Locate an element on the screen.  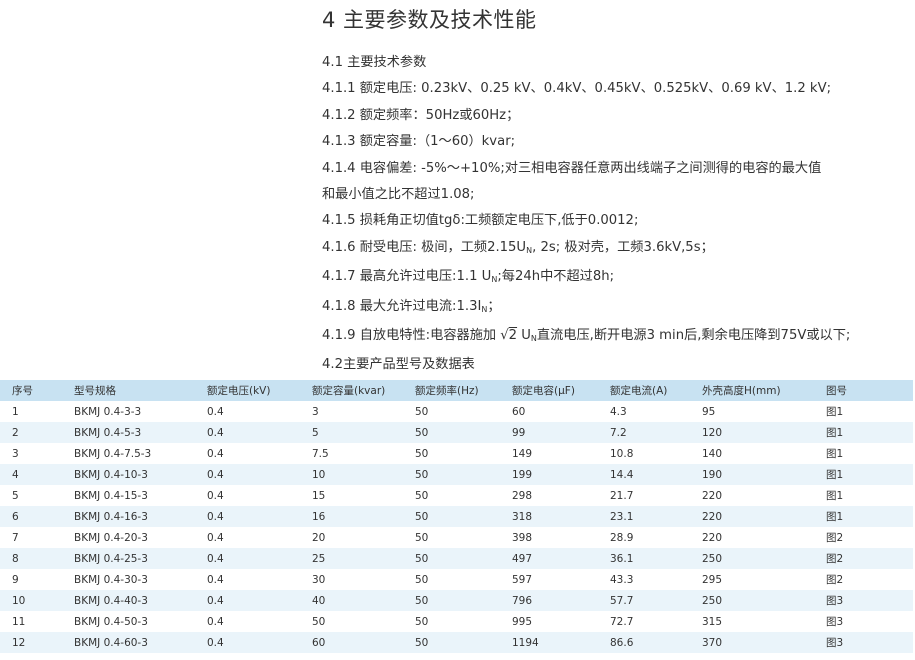
table-cell: 86.6 is located at coordinates (622, 642).